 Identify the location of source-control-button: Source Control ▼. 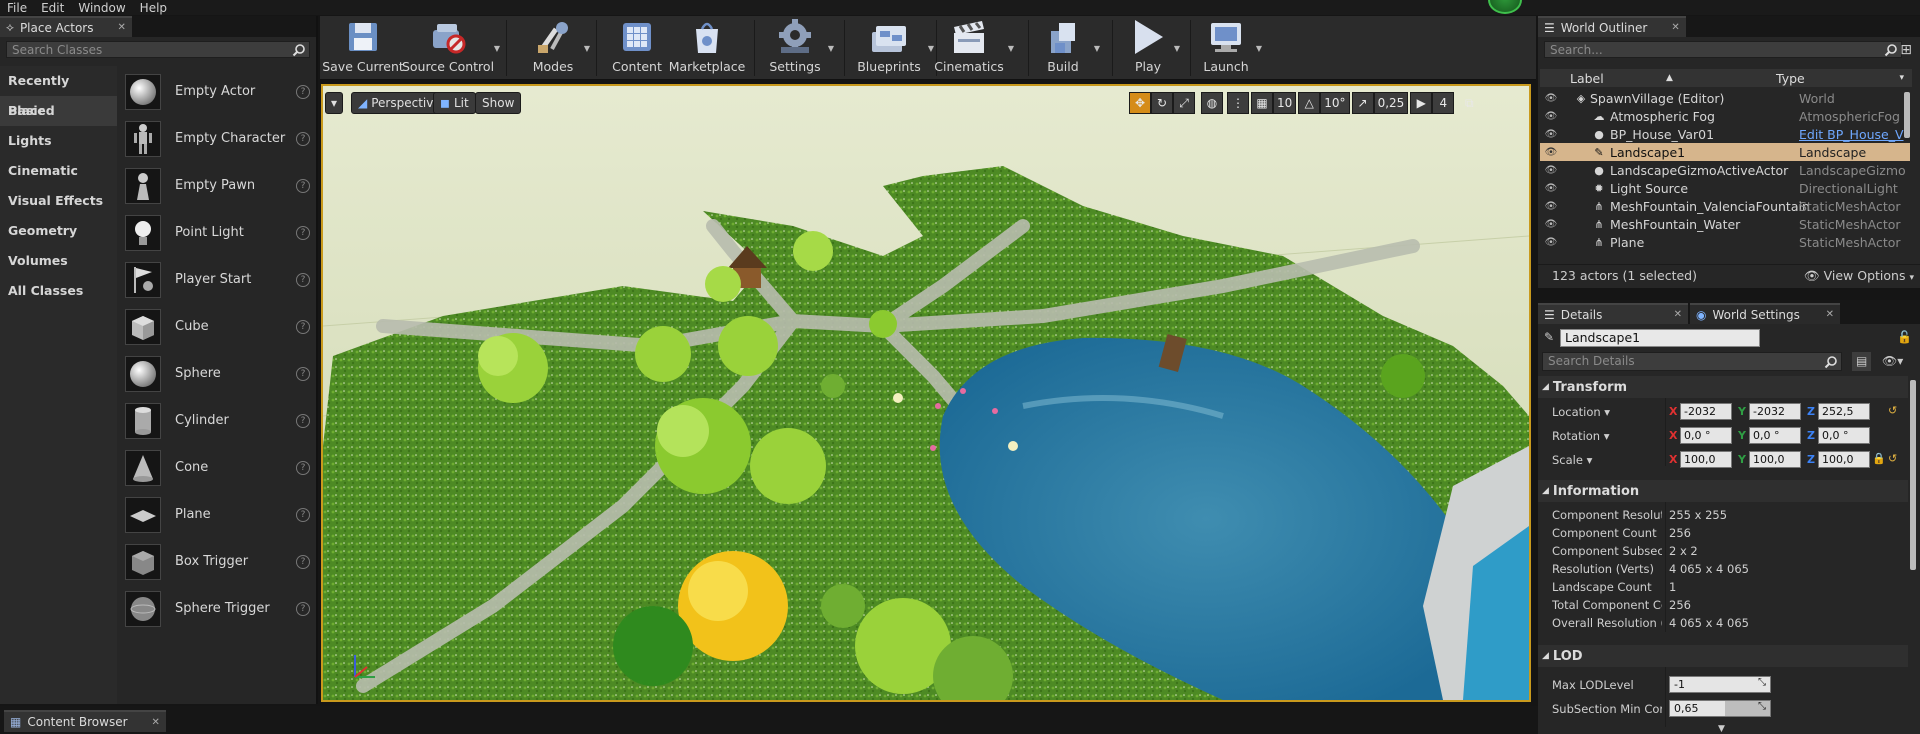
(451, 48).